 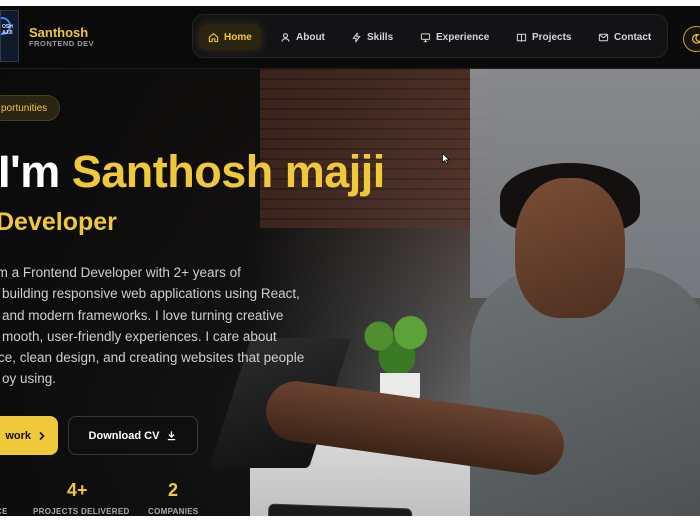 I want to click on chevron-right-icon, so click(x=42, y=435).